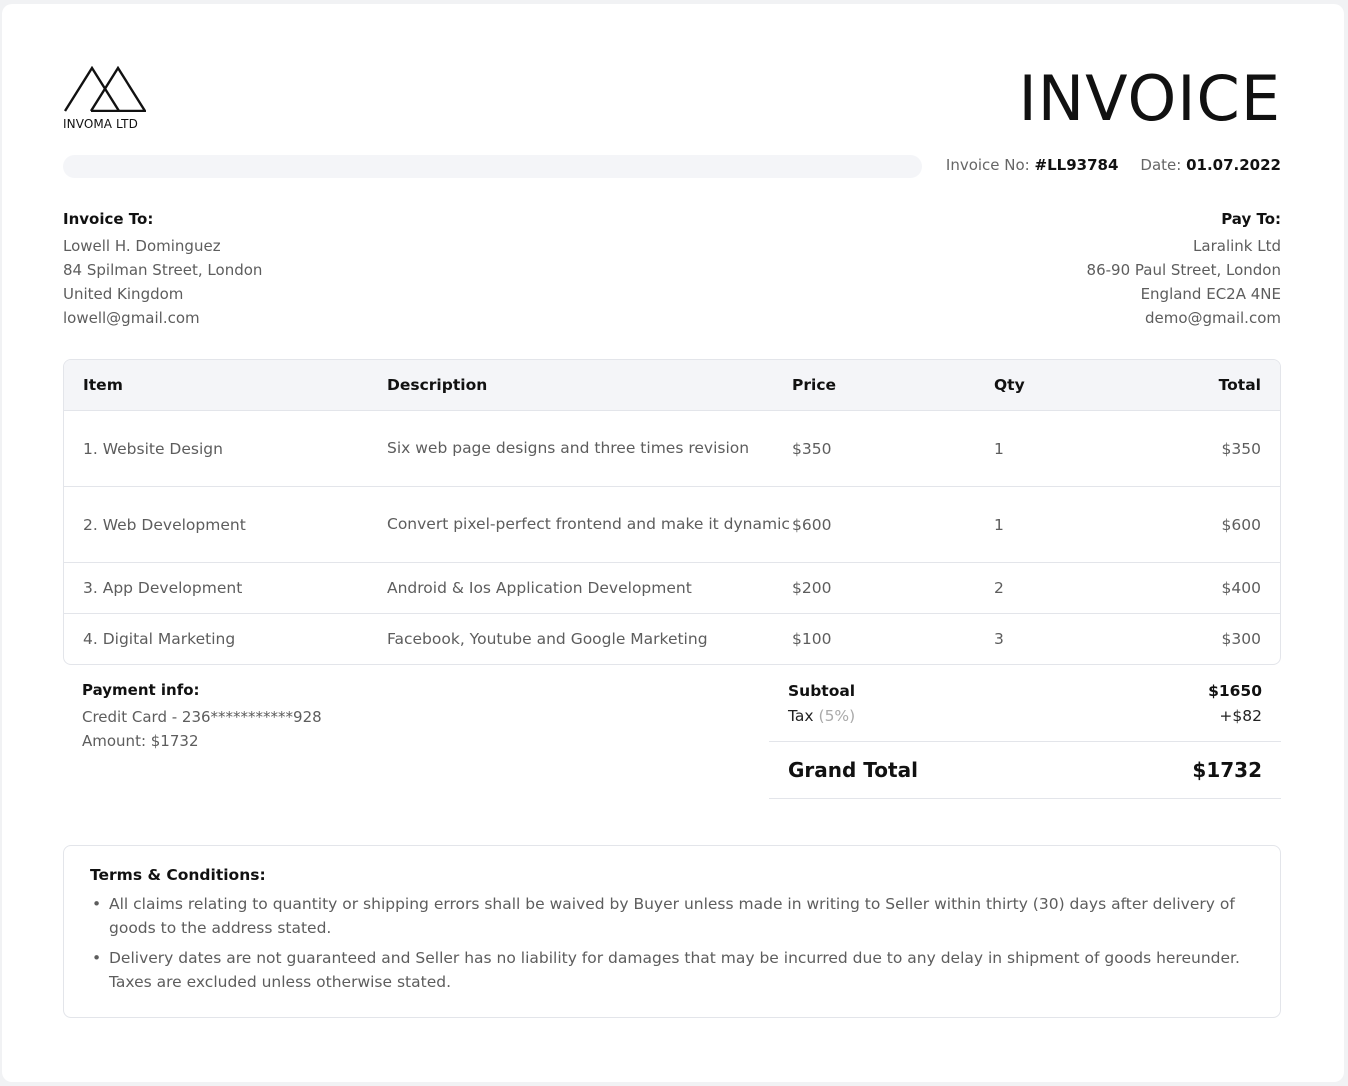 The width and height of the screenshot is (1348, 1086). Describe the element at coordinates (108, 219) in the screenshot. I see `invoice-to-heading: Invoice To:` at that location.